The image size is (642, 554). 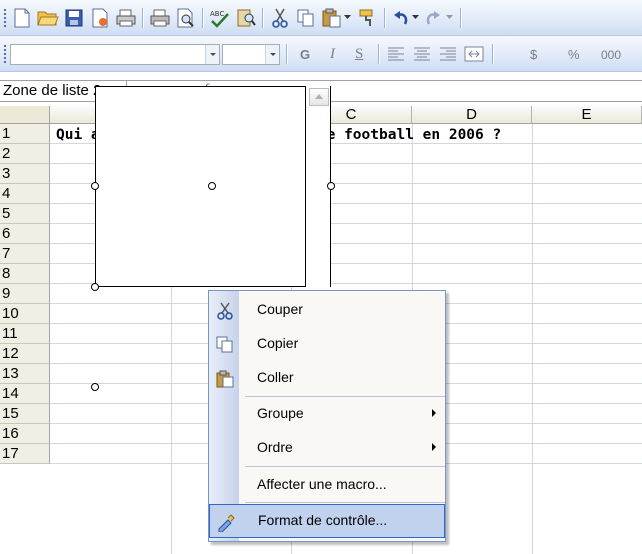 What do you see at coordinates (25, 154) in the screenshot?
I see `row-header: 2` at bounding box center [25, 154].